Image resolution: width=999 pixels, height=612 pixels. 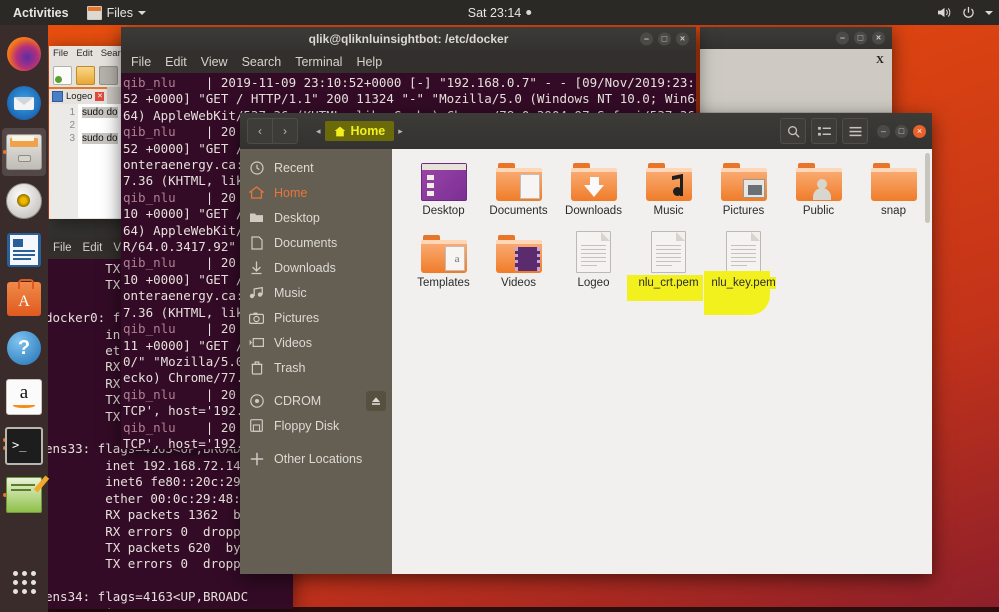 I want to click on dock-item-thunderbird, so click(x=24, y=103).